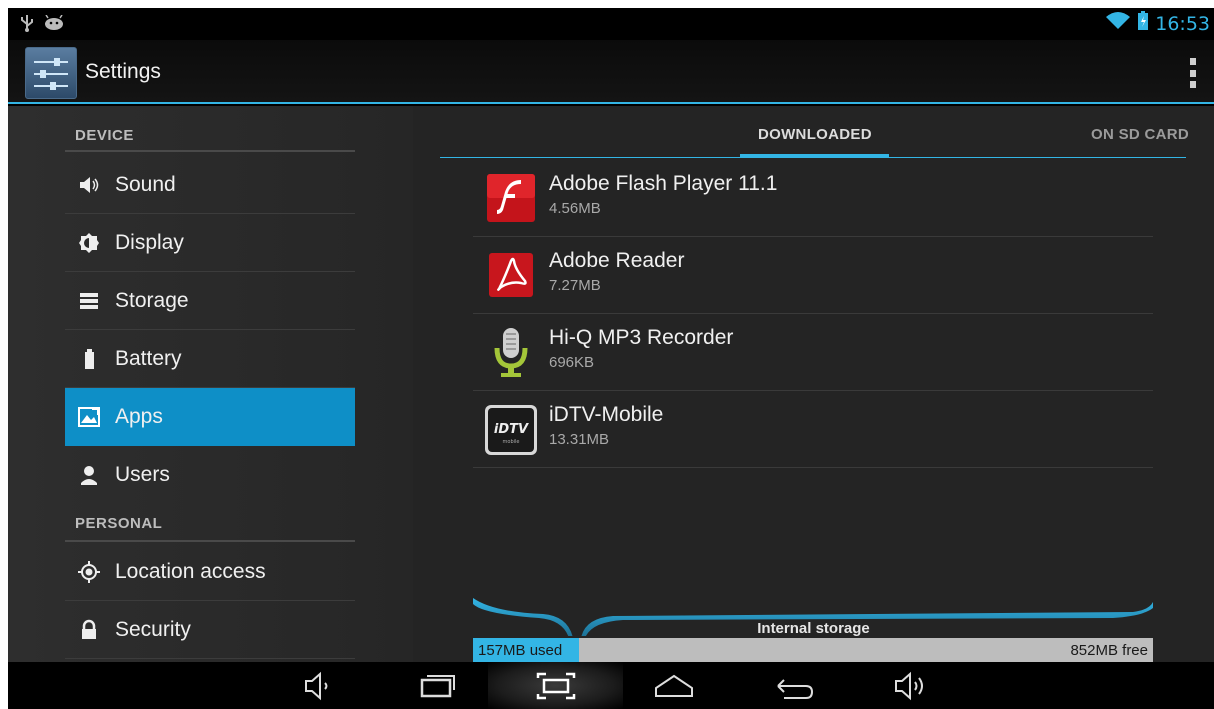 The height and width of the screenshot is (709, 1214). What do you see at coordinates (611, 24) in the screenshot?
I see `status-bar: 16:53` at bounding box center [611, 24].